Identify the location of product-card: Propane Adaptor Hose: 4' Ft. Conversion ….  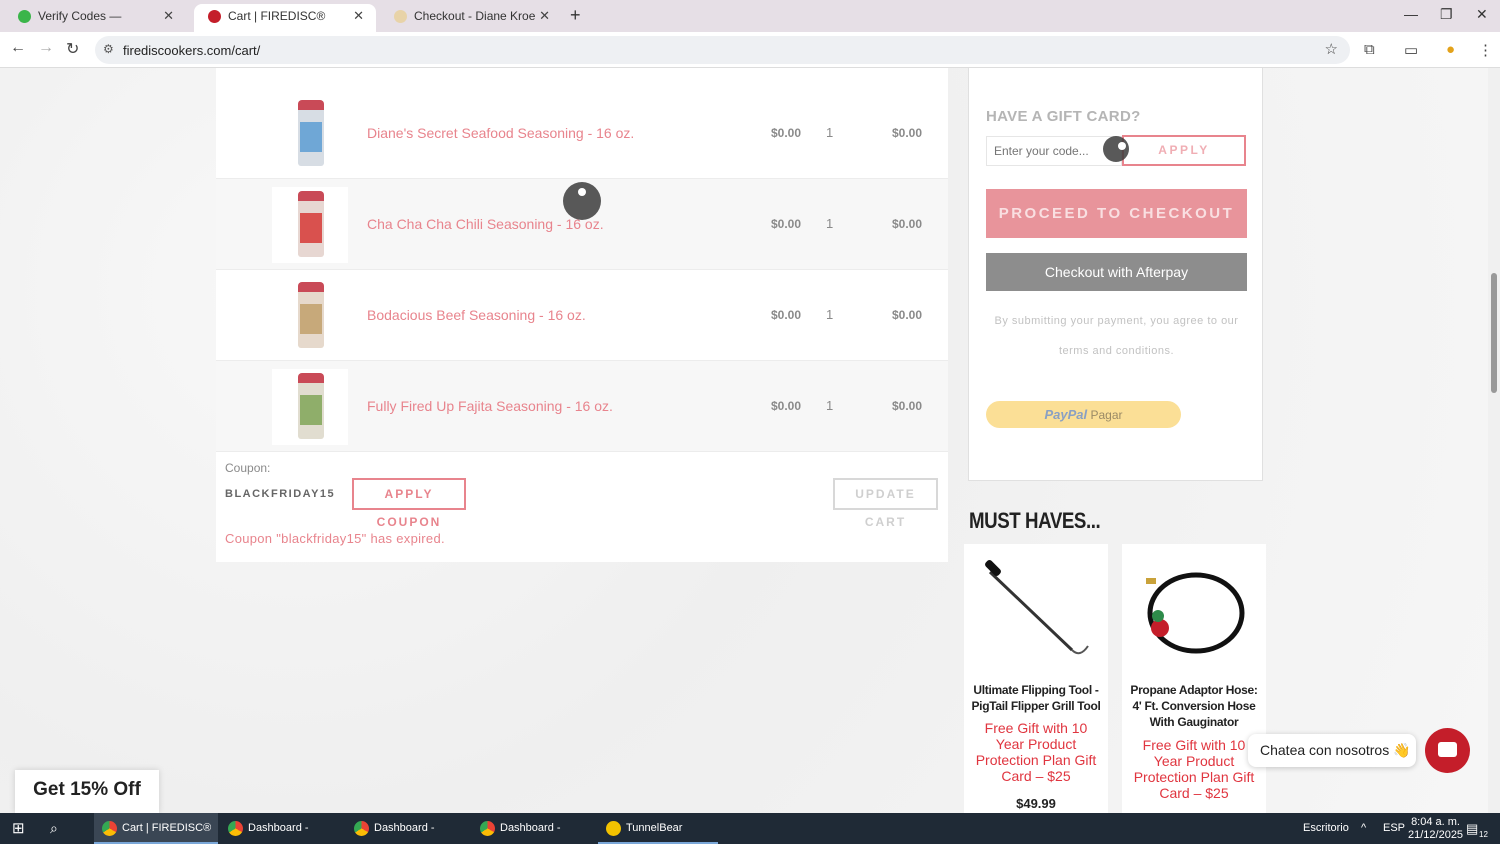
(1194, 678).